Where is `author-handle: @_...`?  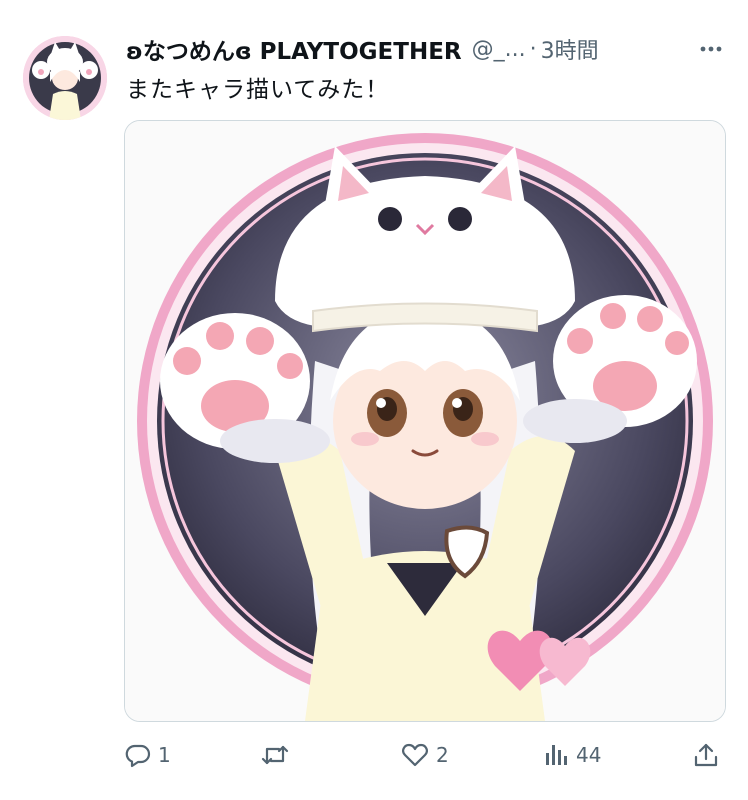 author-handle: @_... is located at coordinates (499, 49).